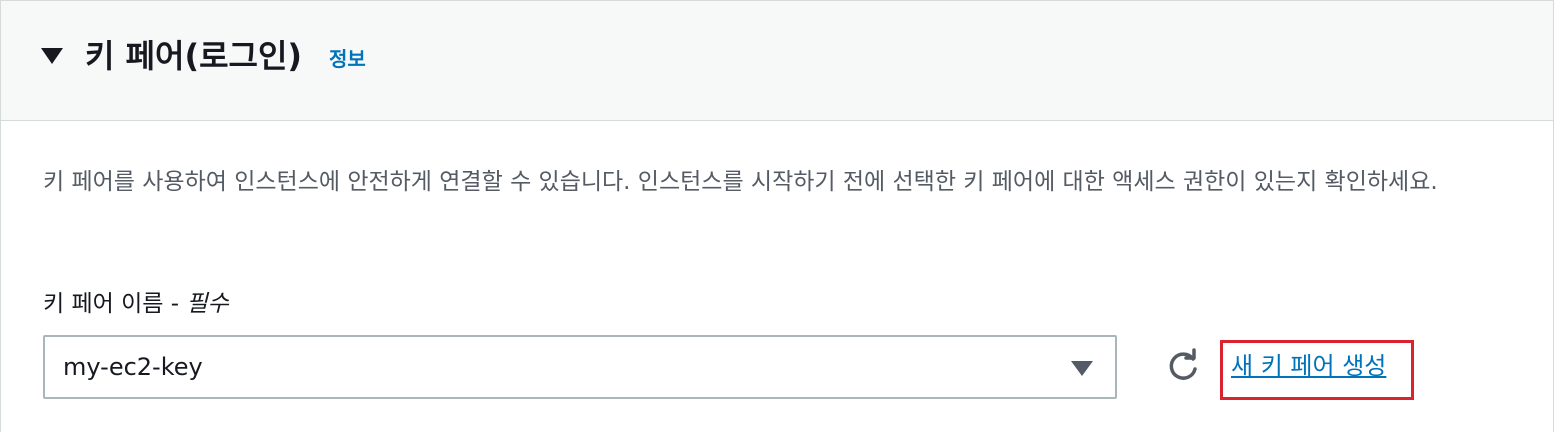 This screenshot has height=432, width=1554. Describe the element at coordinates (347, 59) in the screenshot. I see `info-link: 정보` at that location.